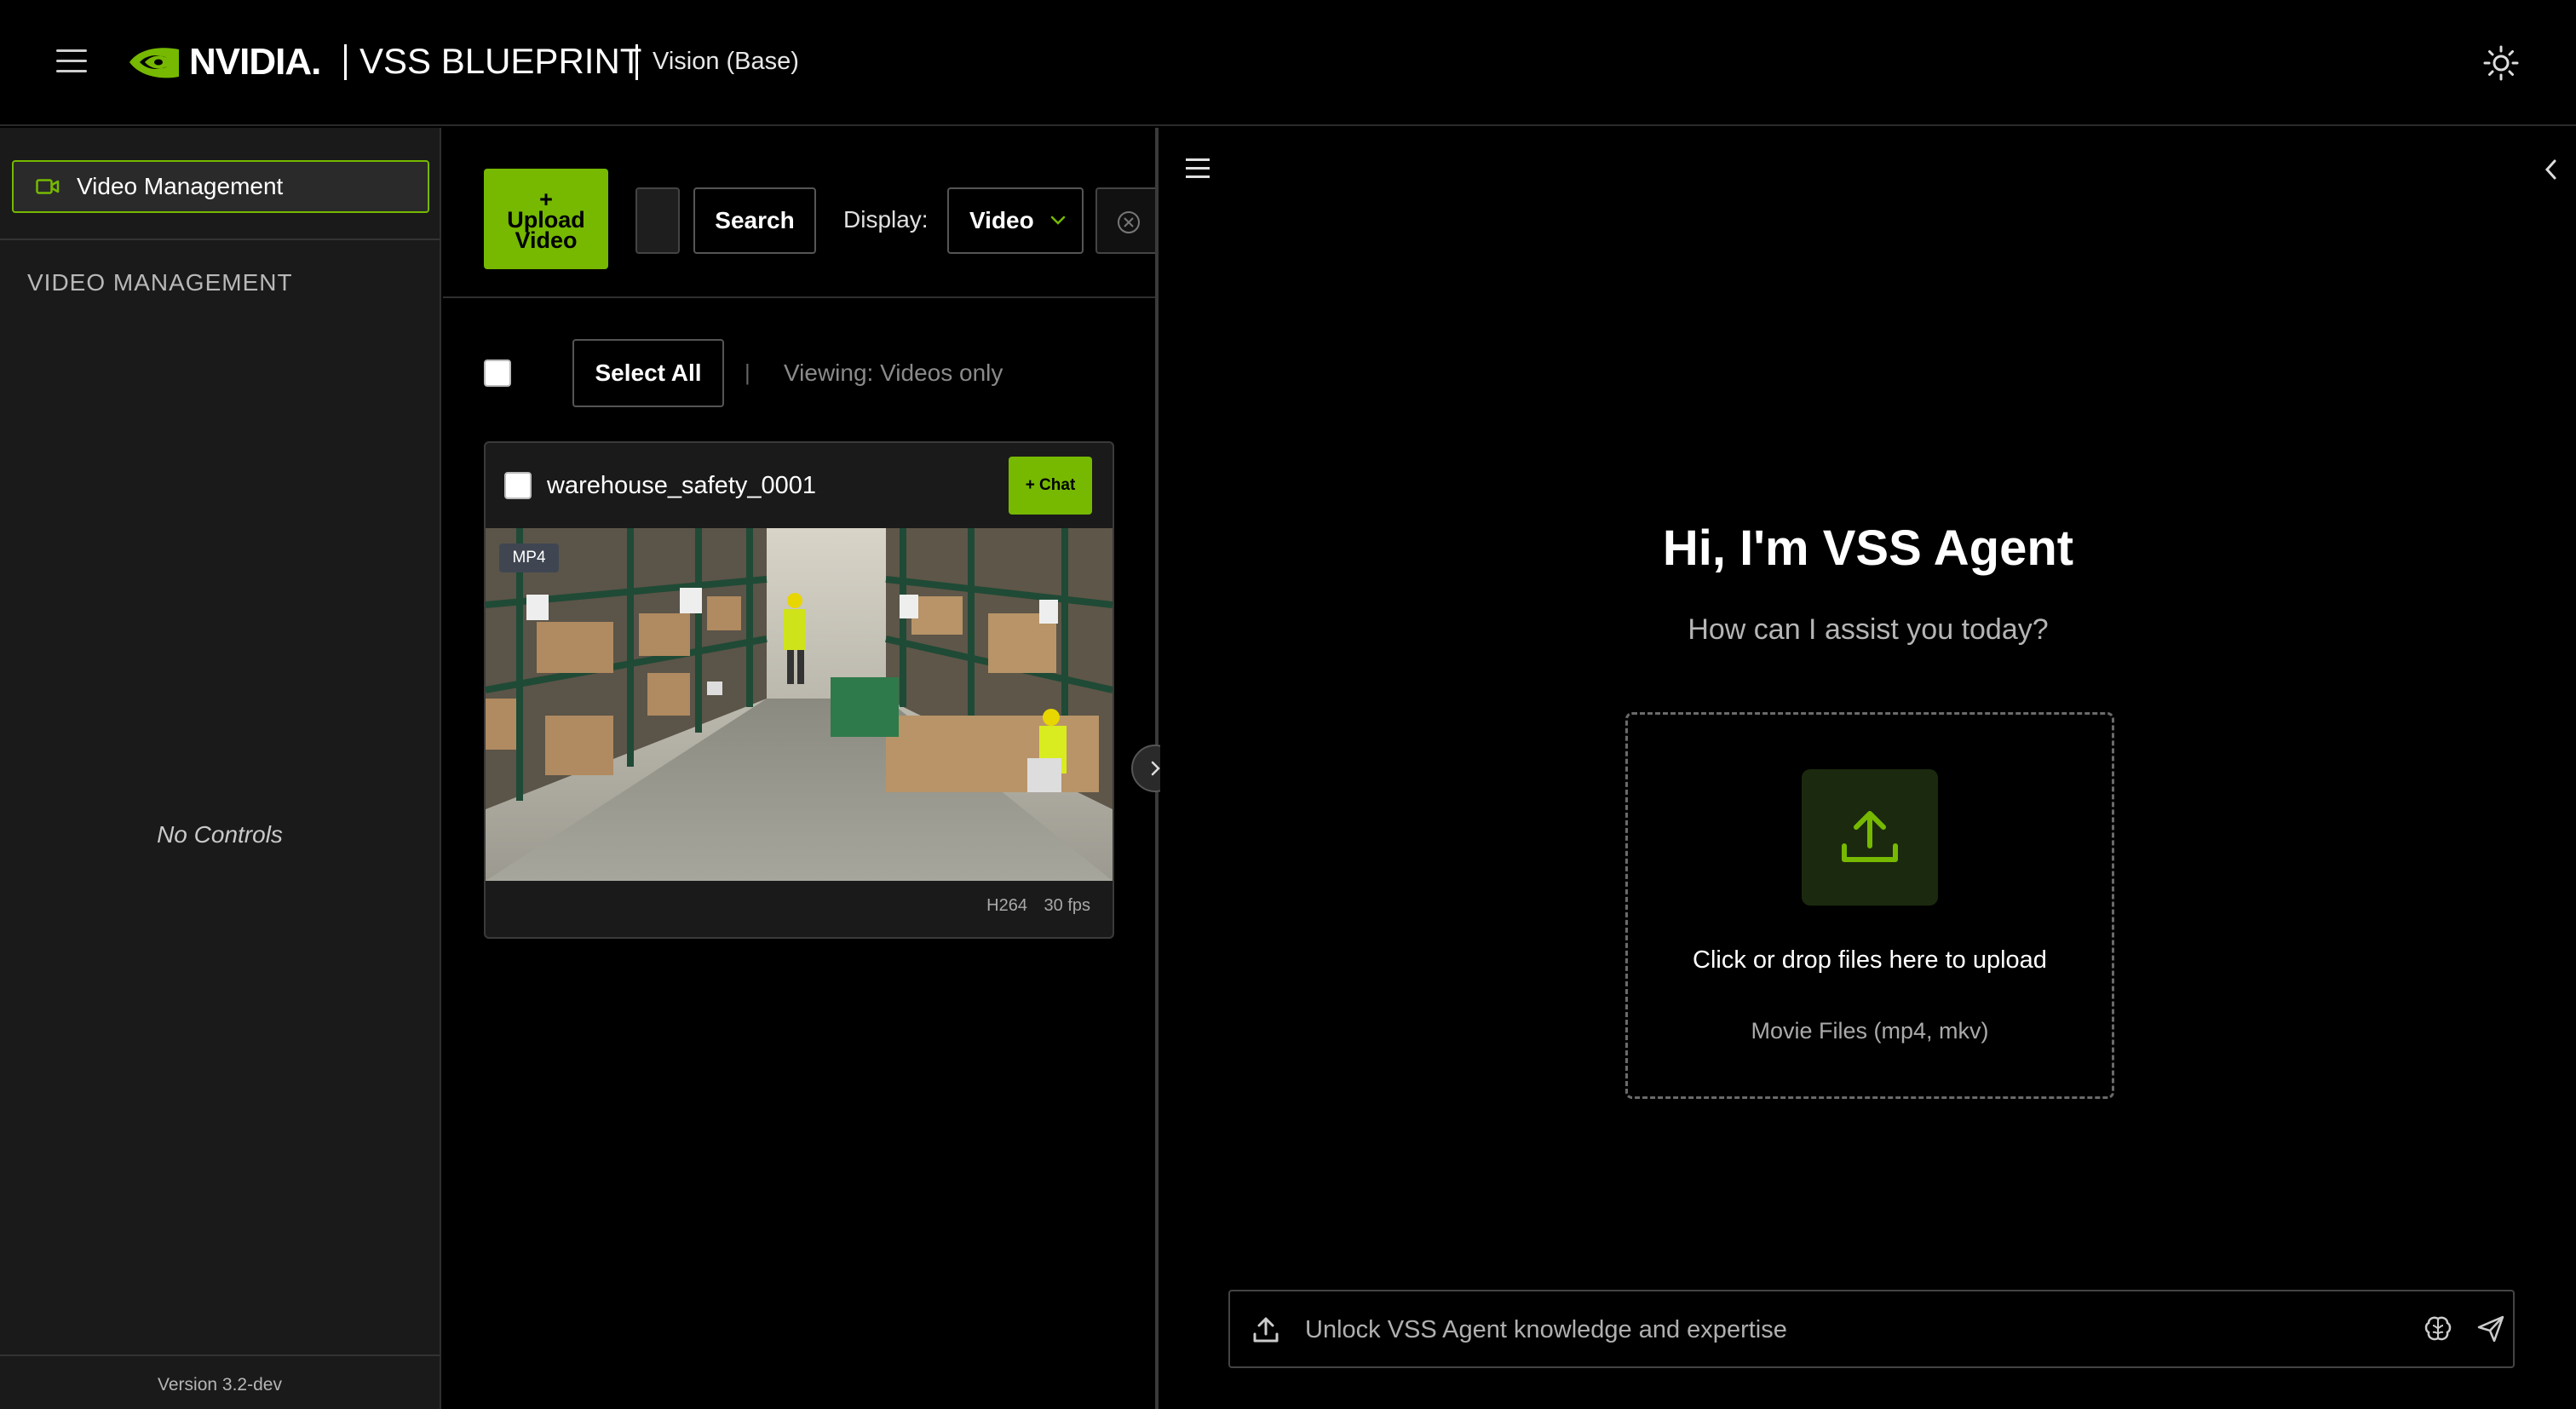 The image size is (2576, 1409). Describe the element at coordinates (2491, 1329) in the screenshot. I see `send-icon` at that location.